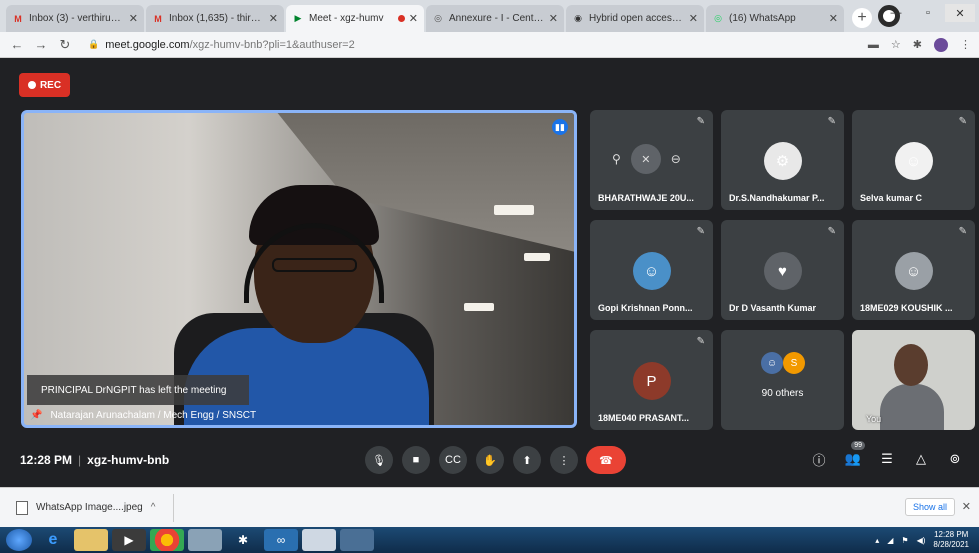 This screenshot has height=553, width=979. Describe the element at coordinates (635, 18) in the screenshot. I see `browser-tab: ◉ Hybrid open access jo ✕` at that location.